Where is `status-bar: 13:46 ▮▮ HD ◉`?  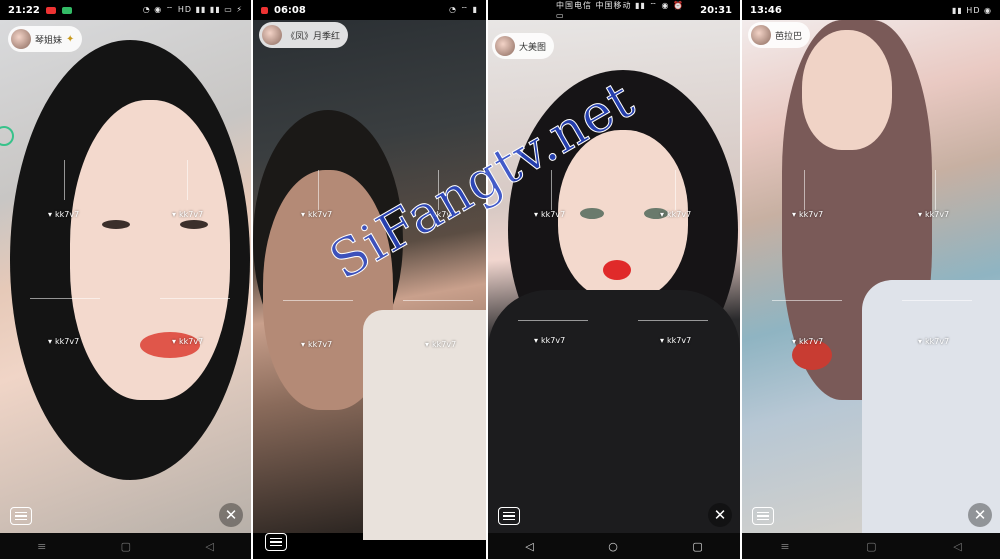
status-bar: 13:46 ▮▮ HD ◉ is located at coordinates (871, 10).